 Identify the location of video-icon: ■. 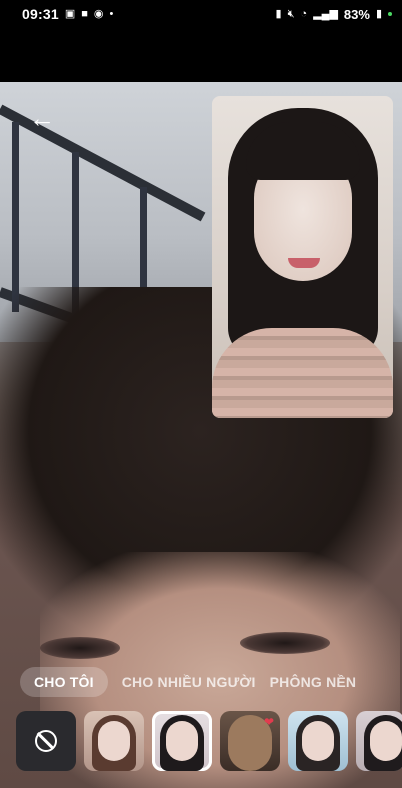
(84, 13).